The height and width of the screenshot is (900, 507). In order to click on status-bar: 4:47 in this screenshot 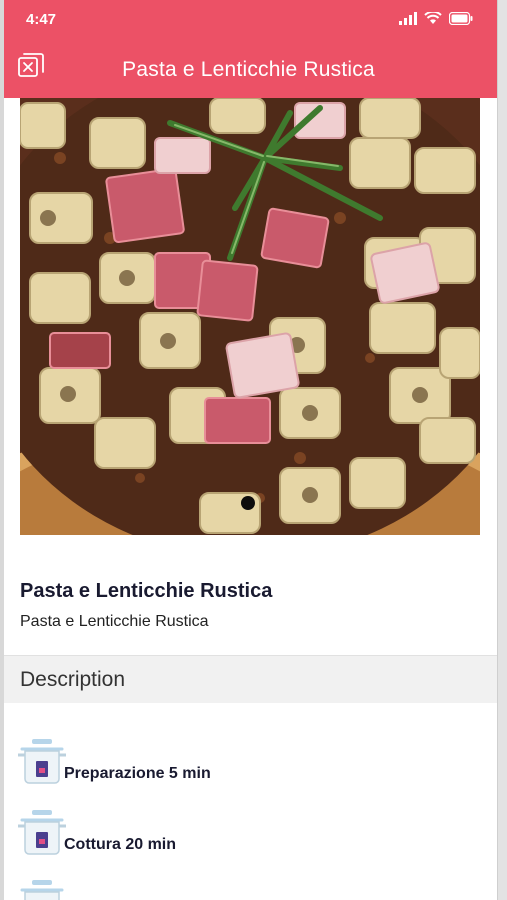, I will do `click(253, 19)`.